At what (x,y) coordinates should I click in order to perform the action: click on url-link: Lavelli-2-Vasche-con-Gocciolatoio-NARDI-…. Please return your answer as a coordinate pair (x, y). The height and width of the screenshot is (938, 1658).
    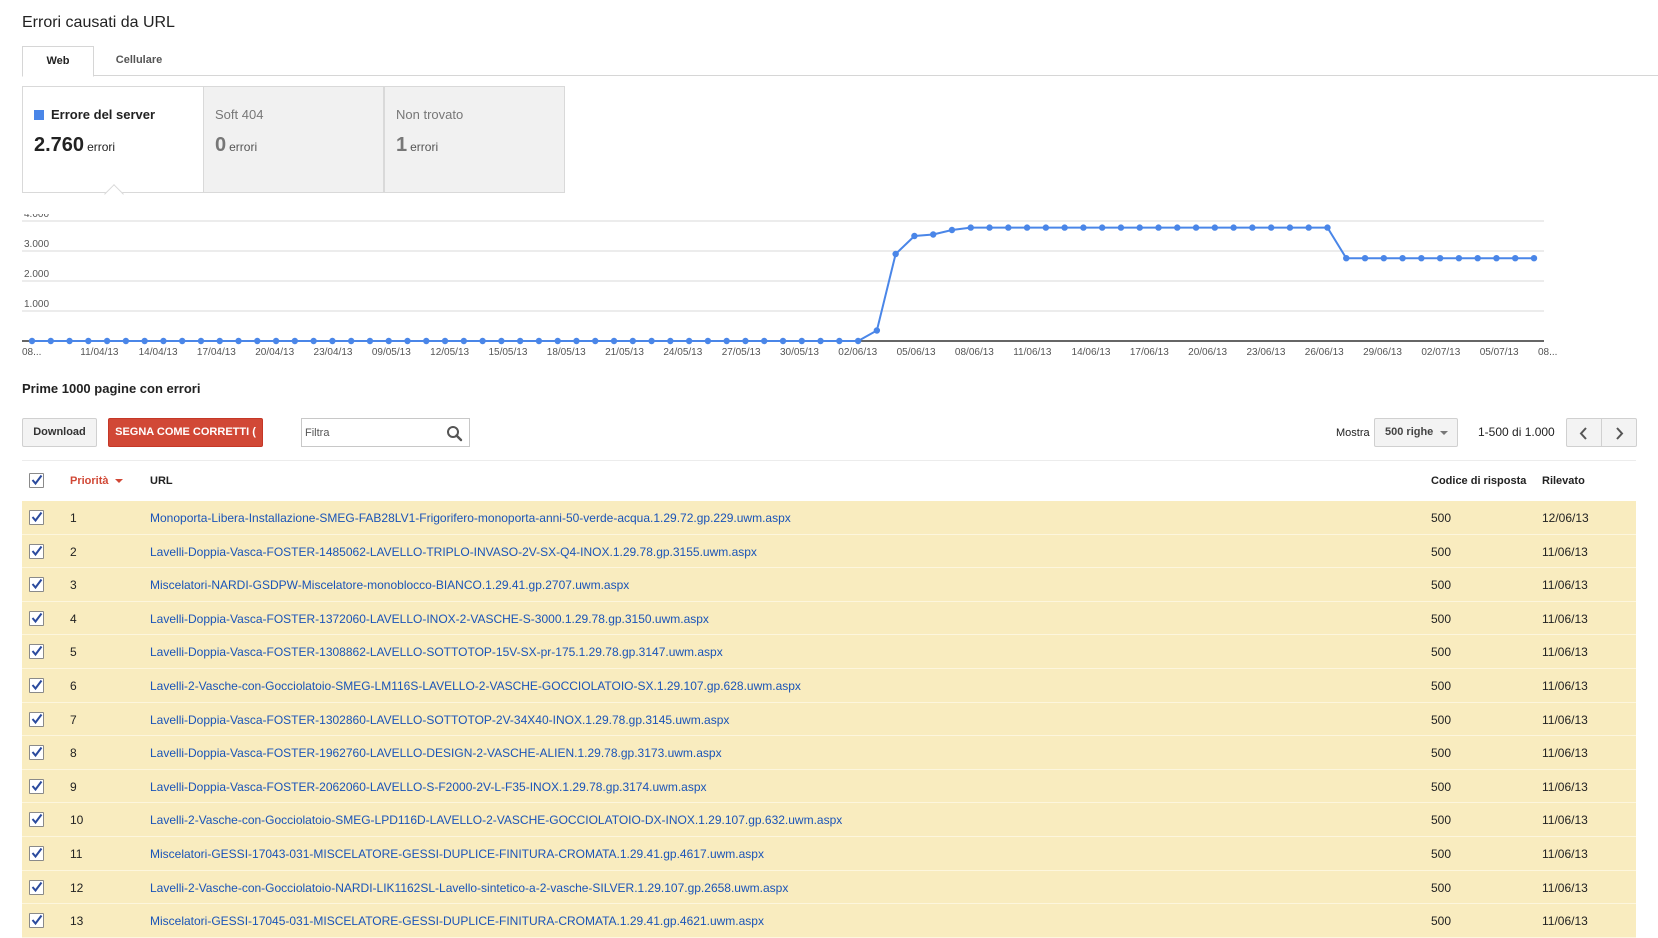
    Looking at the image, I should click on (469, 888).